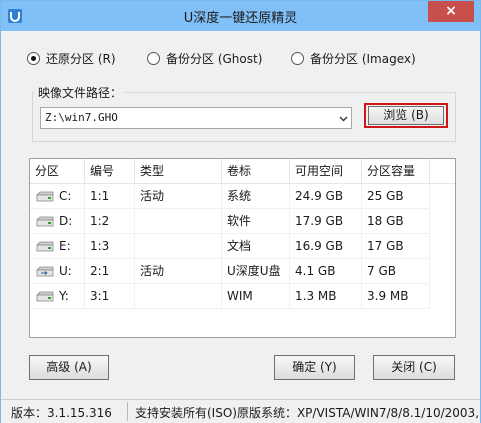 The height and width of the screenshot is (423, 481). What do you see at coordinates (80, 92) in the screenshot?
I see `image-path-caption: 映像文件路径：` at bounding box center [80, 92].